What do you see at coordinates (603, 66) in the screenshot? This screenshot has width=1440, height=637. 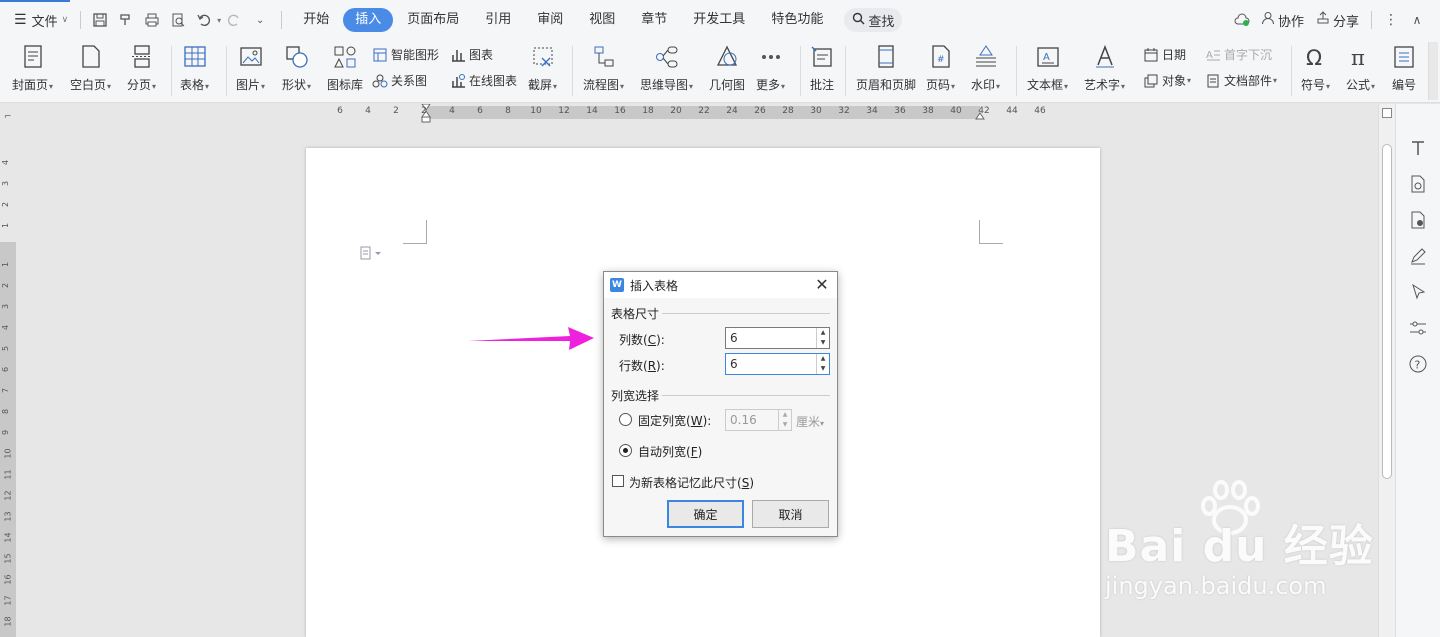 I see `flowchart-button: 流程图▾` at bounding box center [603, 66].